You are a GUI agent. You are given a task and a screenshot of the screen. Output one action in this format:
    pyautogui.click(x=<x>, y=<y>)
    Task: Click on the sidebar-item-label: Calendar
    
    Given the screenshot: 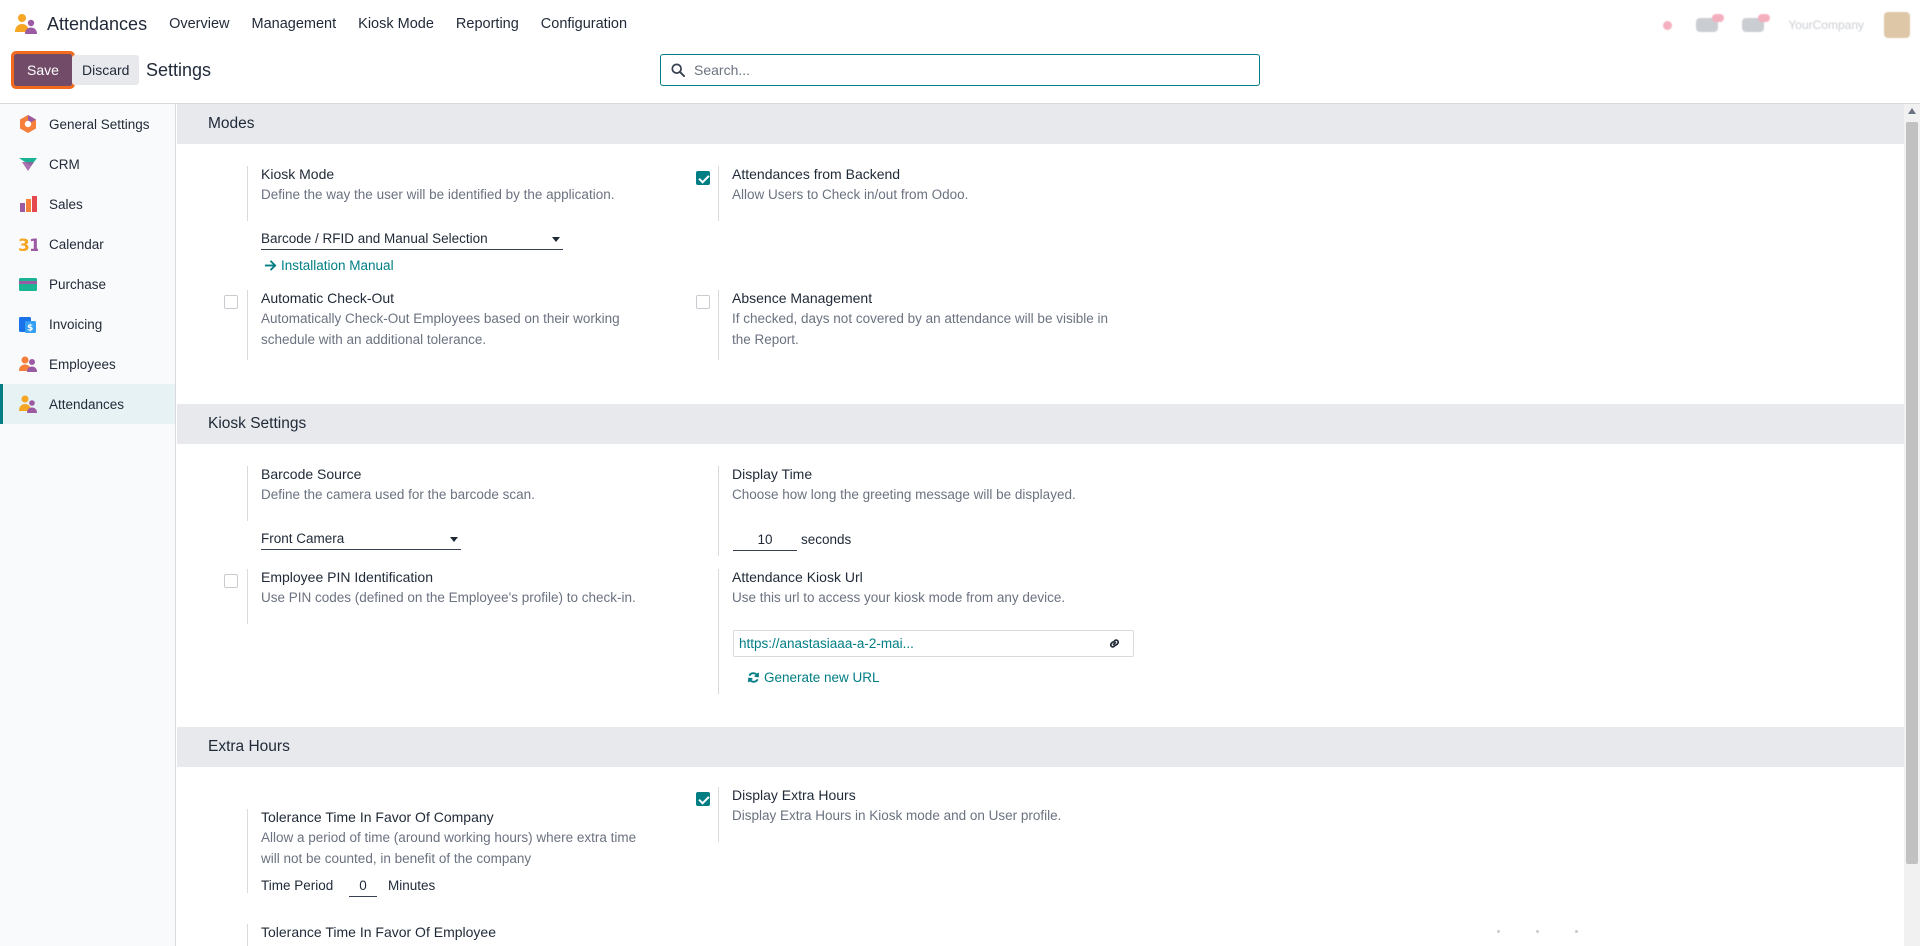 What is the action you would take?
    pyautogui.click(x=76, y=244)
    